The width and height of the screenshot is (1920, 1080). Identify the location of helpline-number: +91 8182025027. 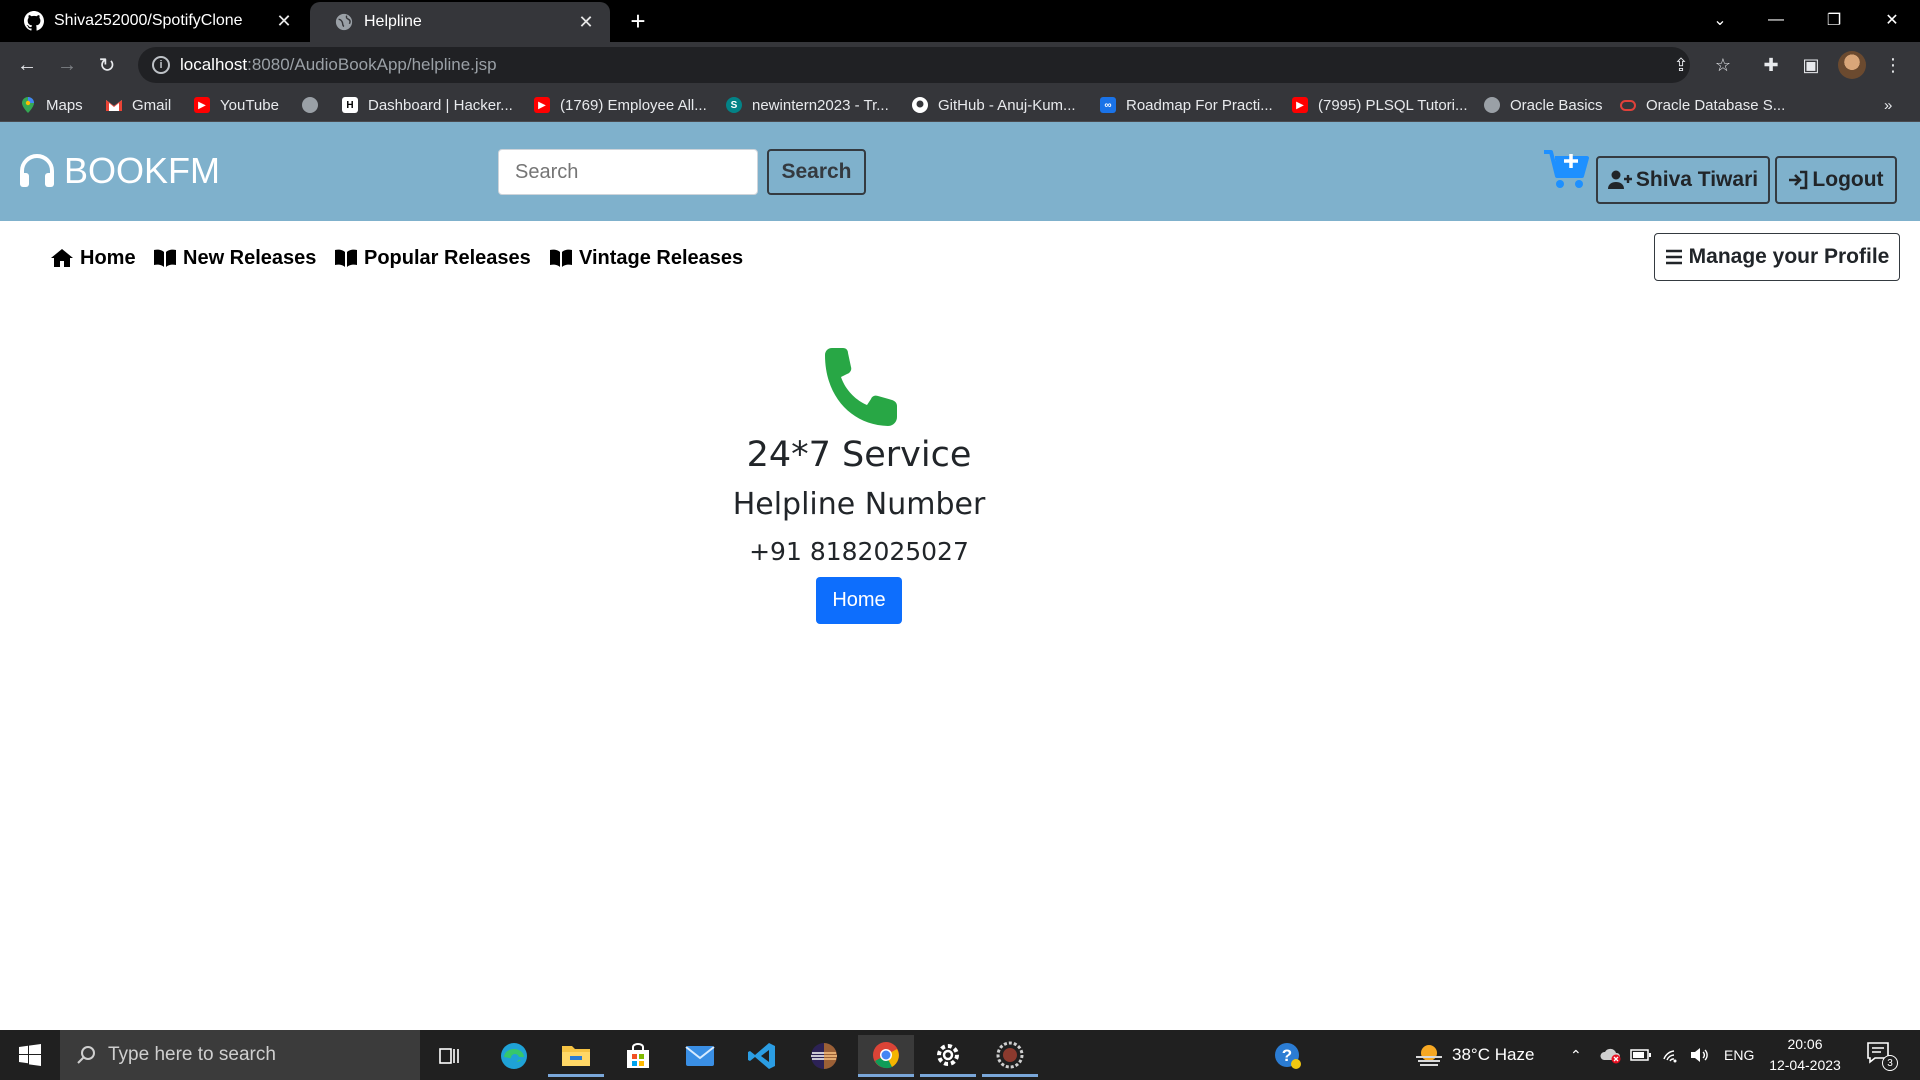
(859, 551).